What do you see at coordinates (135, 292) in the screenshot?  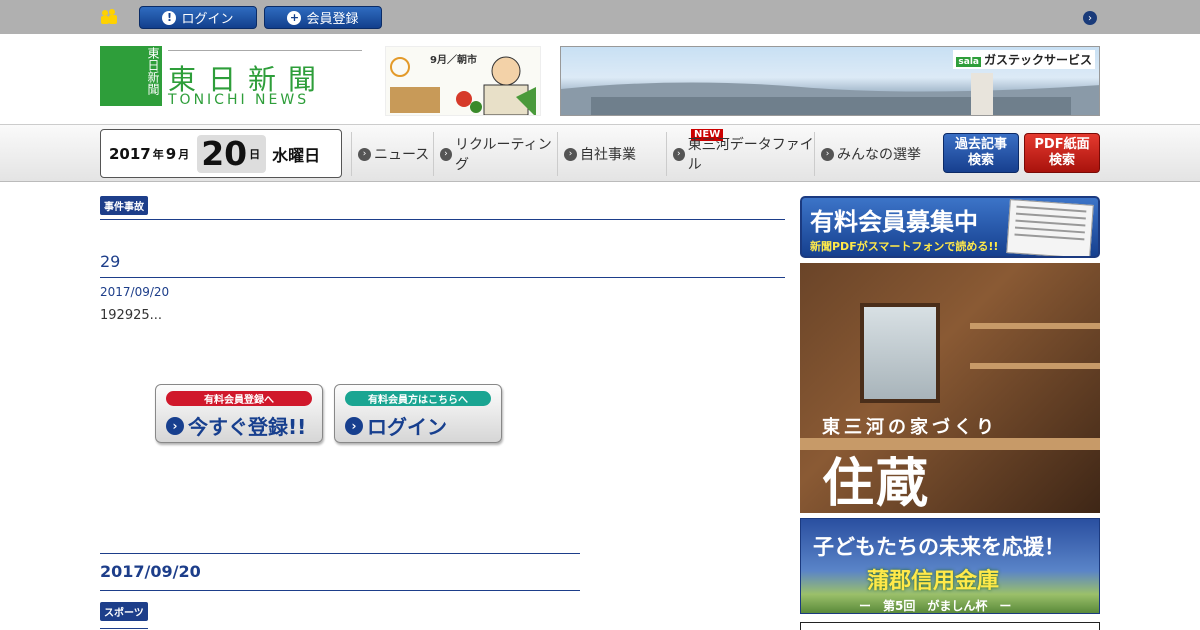 I see `article-date: 2017/09/20` at bounding box center [135, 292].